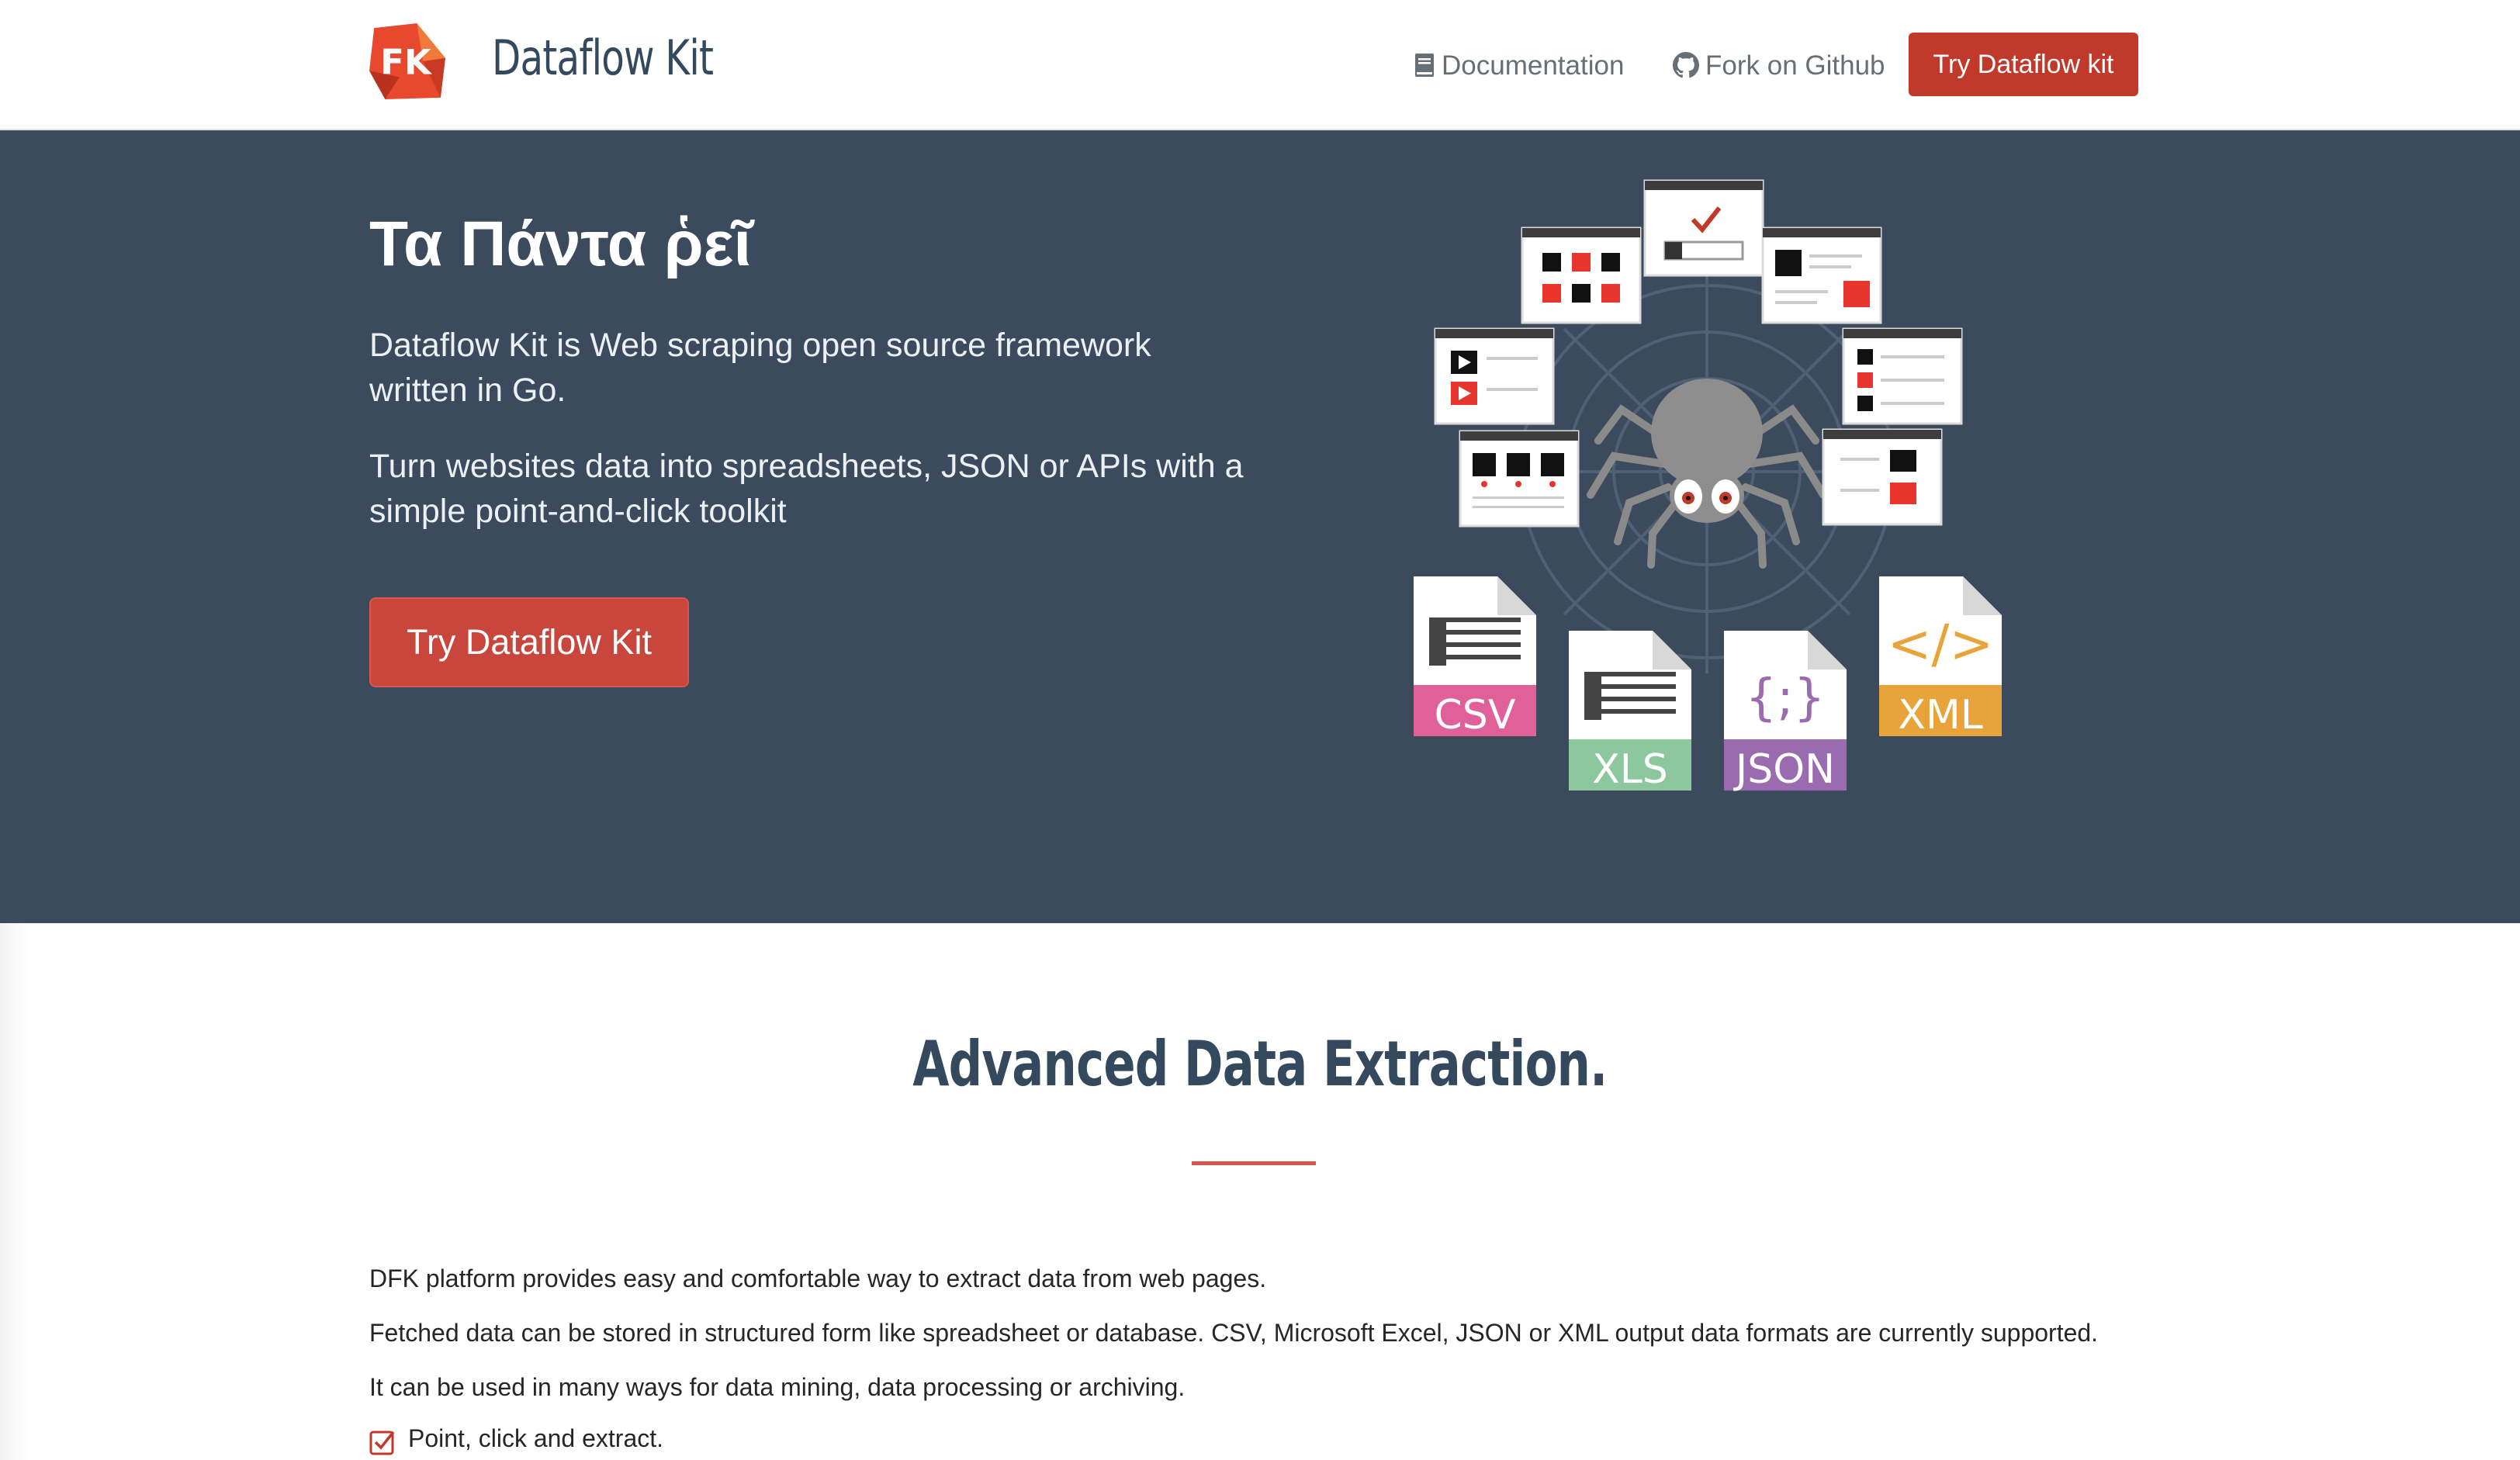 The width and height of the screenshot is (2520, 1460). What do you see at coordinates (1686, 64) in the screenshot?
I see `github-icon` at bounding box center [1686, 64].